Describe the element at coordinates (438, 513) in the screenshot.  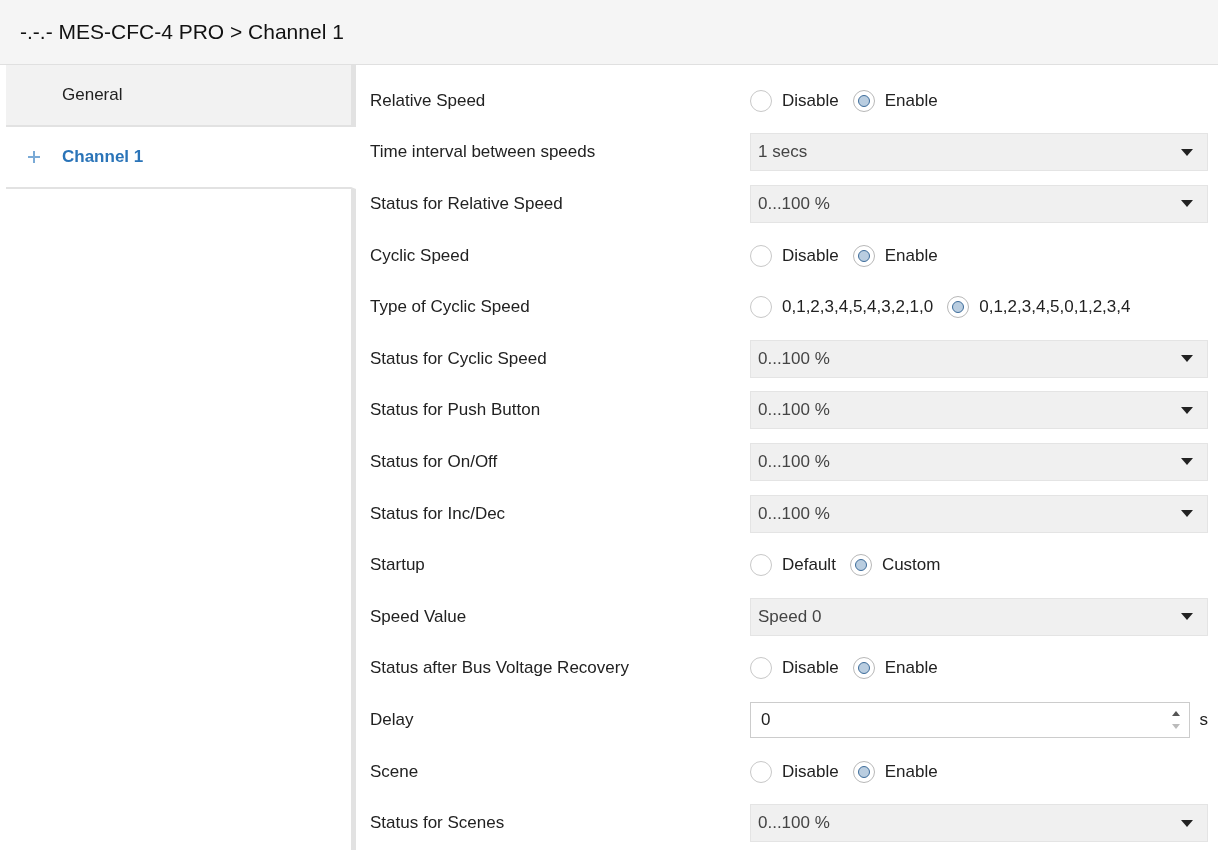
I see `parameter-label: Status for Inc/Dec` at that location.